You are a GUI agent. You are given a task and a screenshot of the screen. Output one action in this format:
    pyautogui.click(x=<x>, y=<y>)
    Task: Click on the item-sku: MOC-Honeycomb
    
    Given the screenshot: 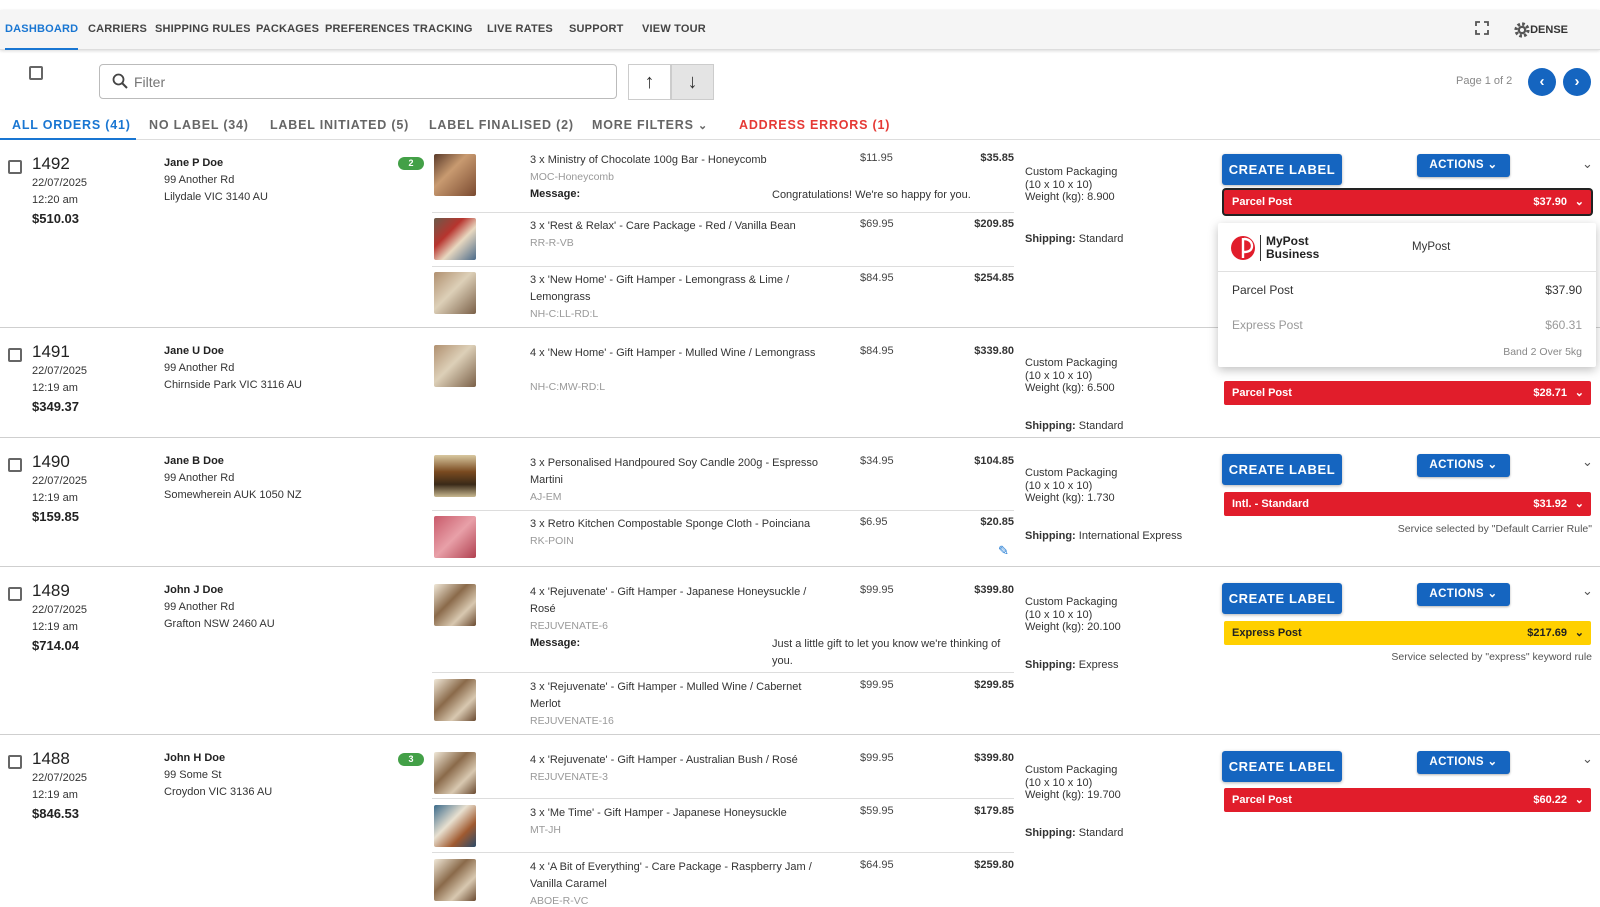 What is the action you would take?
    pyautogui.click(x=572, y=177)
    